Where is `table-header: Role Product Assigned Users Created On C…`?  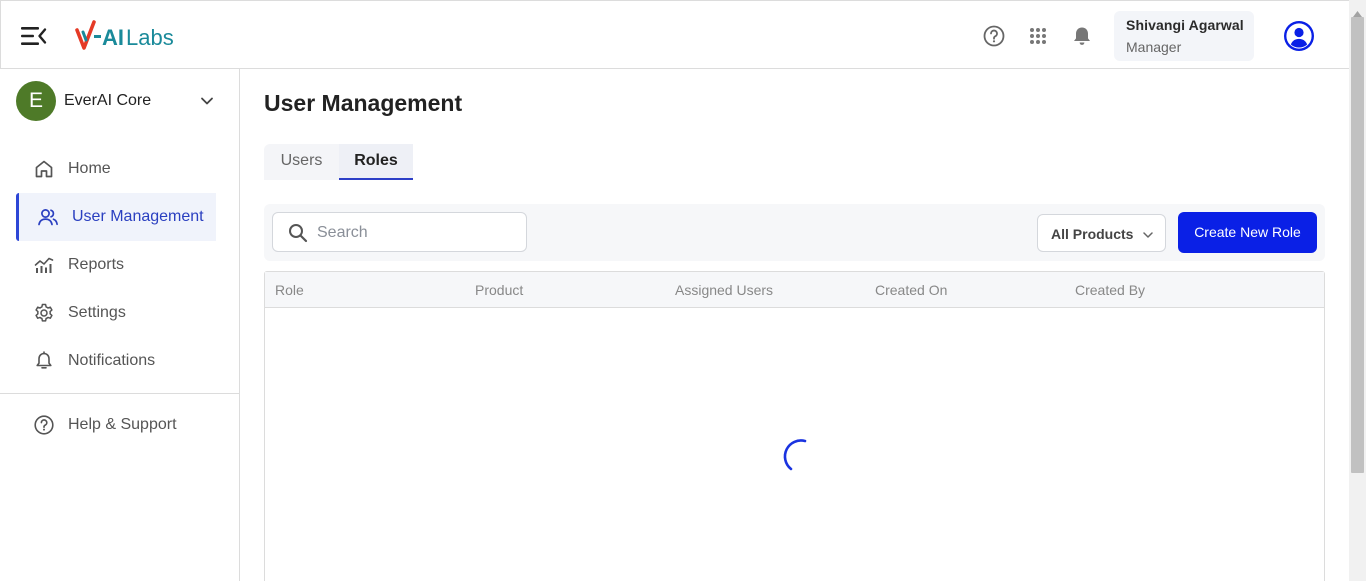 table-header: Role Product Assigned Users Created On C… is located at coordinates (794, 290).